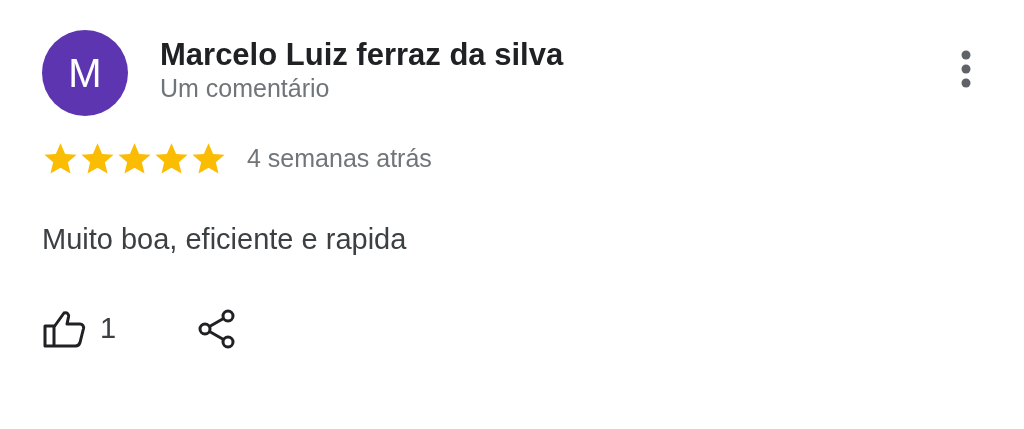 The image size is (1024, 429). Describe the element at coordinates (108, 328) in the screenshot. I see `like-count: 1` at that location.